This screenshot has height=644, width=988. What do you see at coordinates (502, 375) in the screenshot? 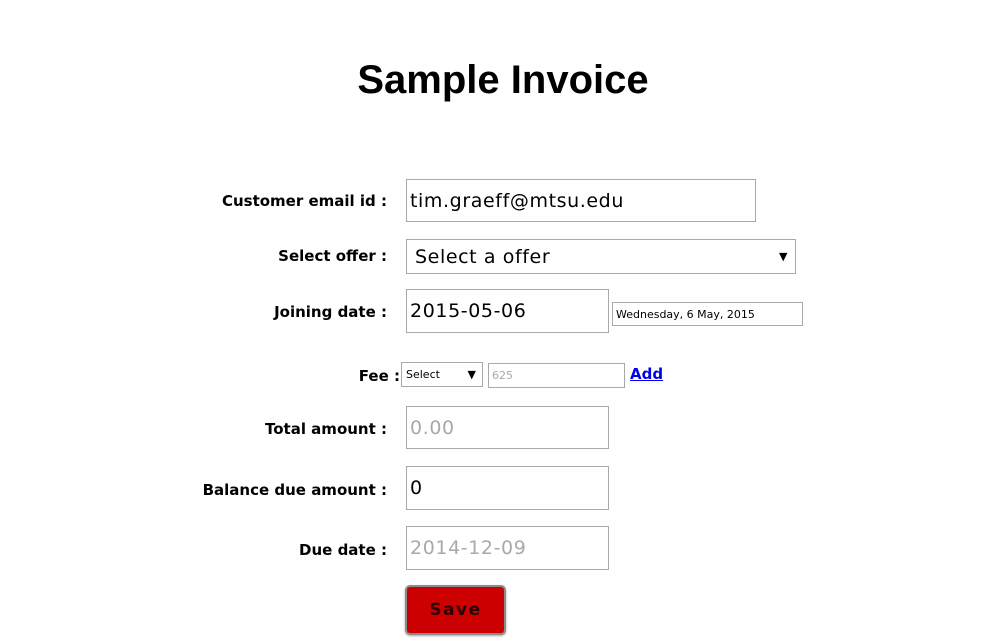
I see `fee-amount-placeholder: 625` at bounding box center [502, 375].